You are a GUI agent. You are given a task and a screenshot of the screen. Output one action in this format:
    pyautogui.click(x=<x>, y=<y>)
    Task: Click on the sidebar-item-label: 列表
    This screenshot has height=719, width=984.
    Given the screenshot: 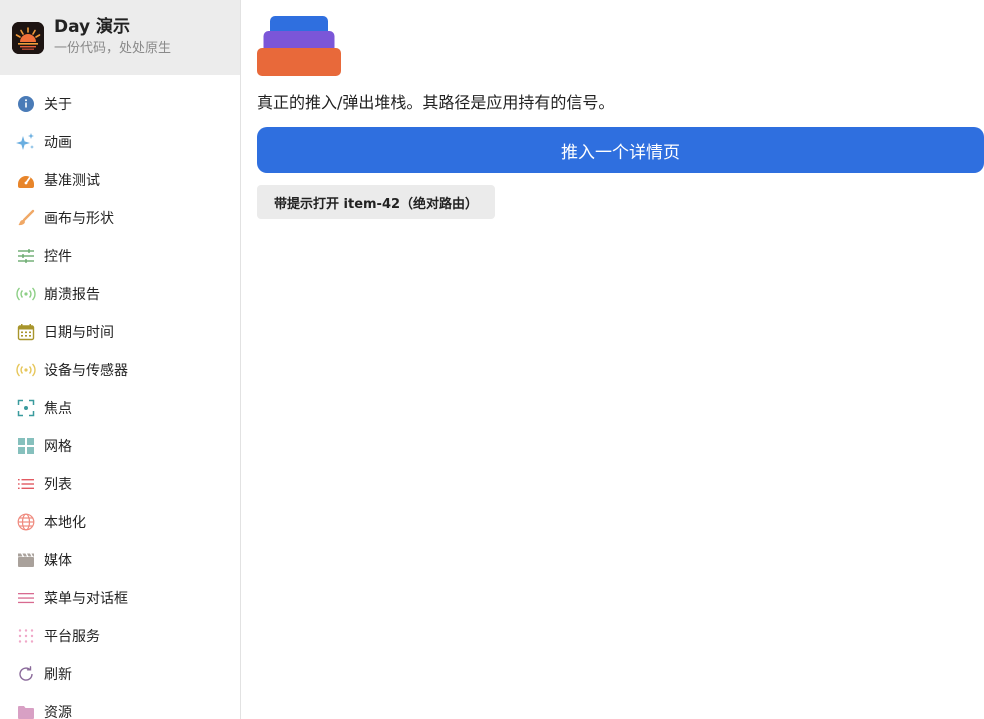 What is the action you would take?
    pyautogui.click(x=58, y=485)
    